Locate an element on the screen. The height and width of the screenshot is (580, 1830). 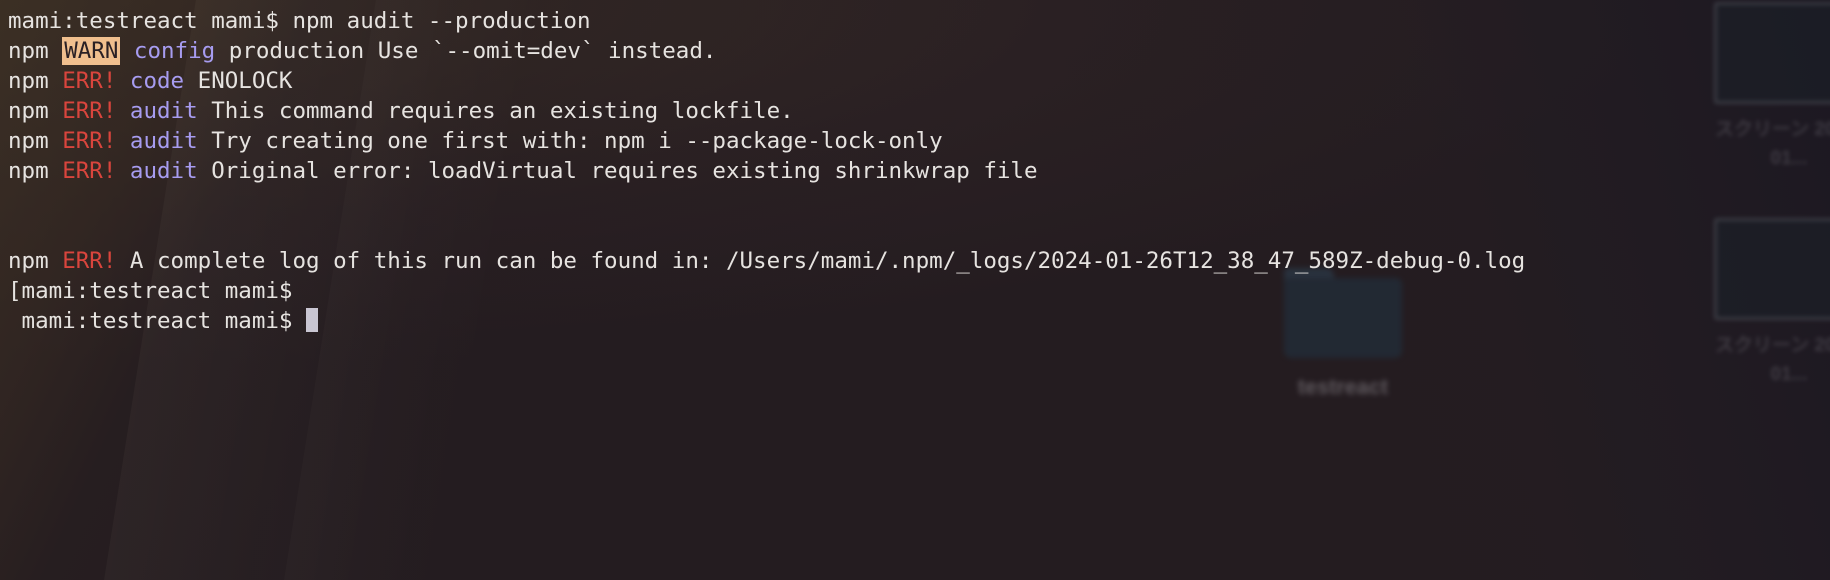
terminal-text-segment: WARN is located at coordinates (91, 51).